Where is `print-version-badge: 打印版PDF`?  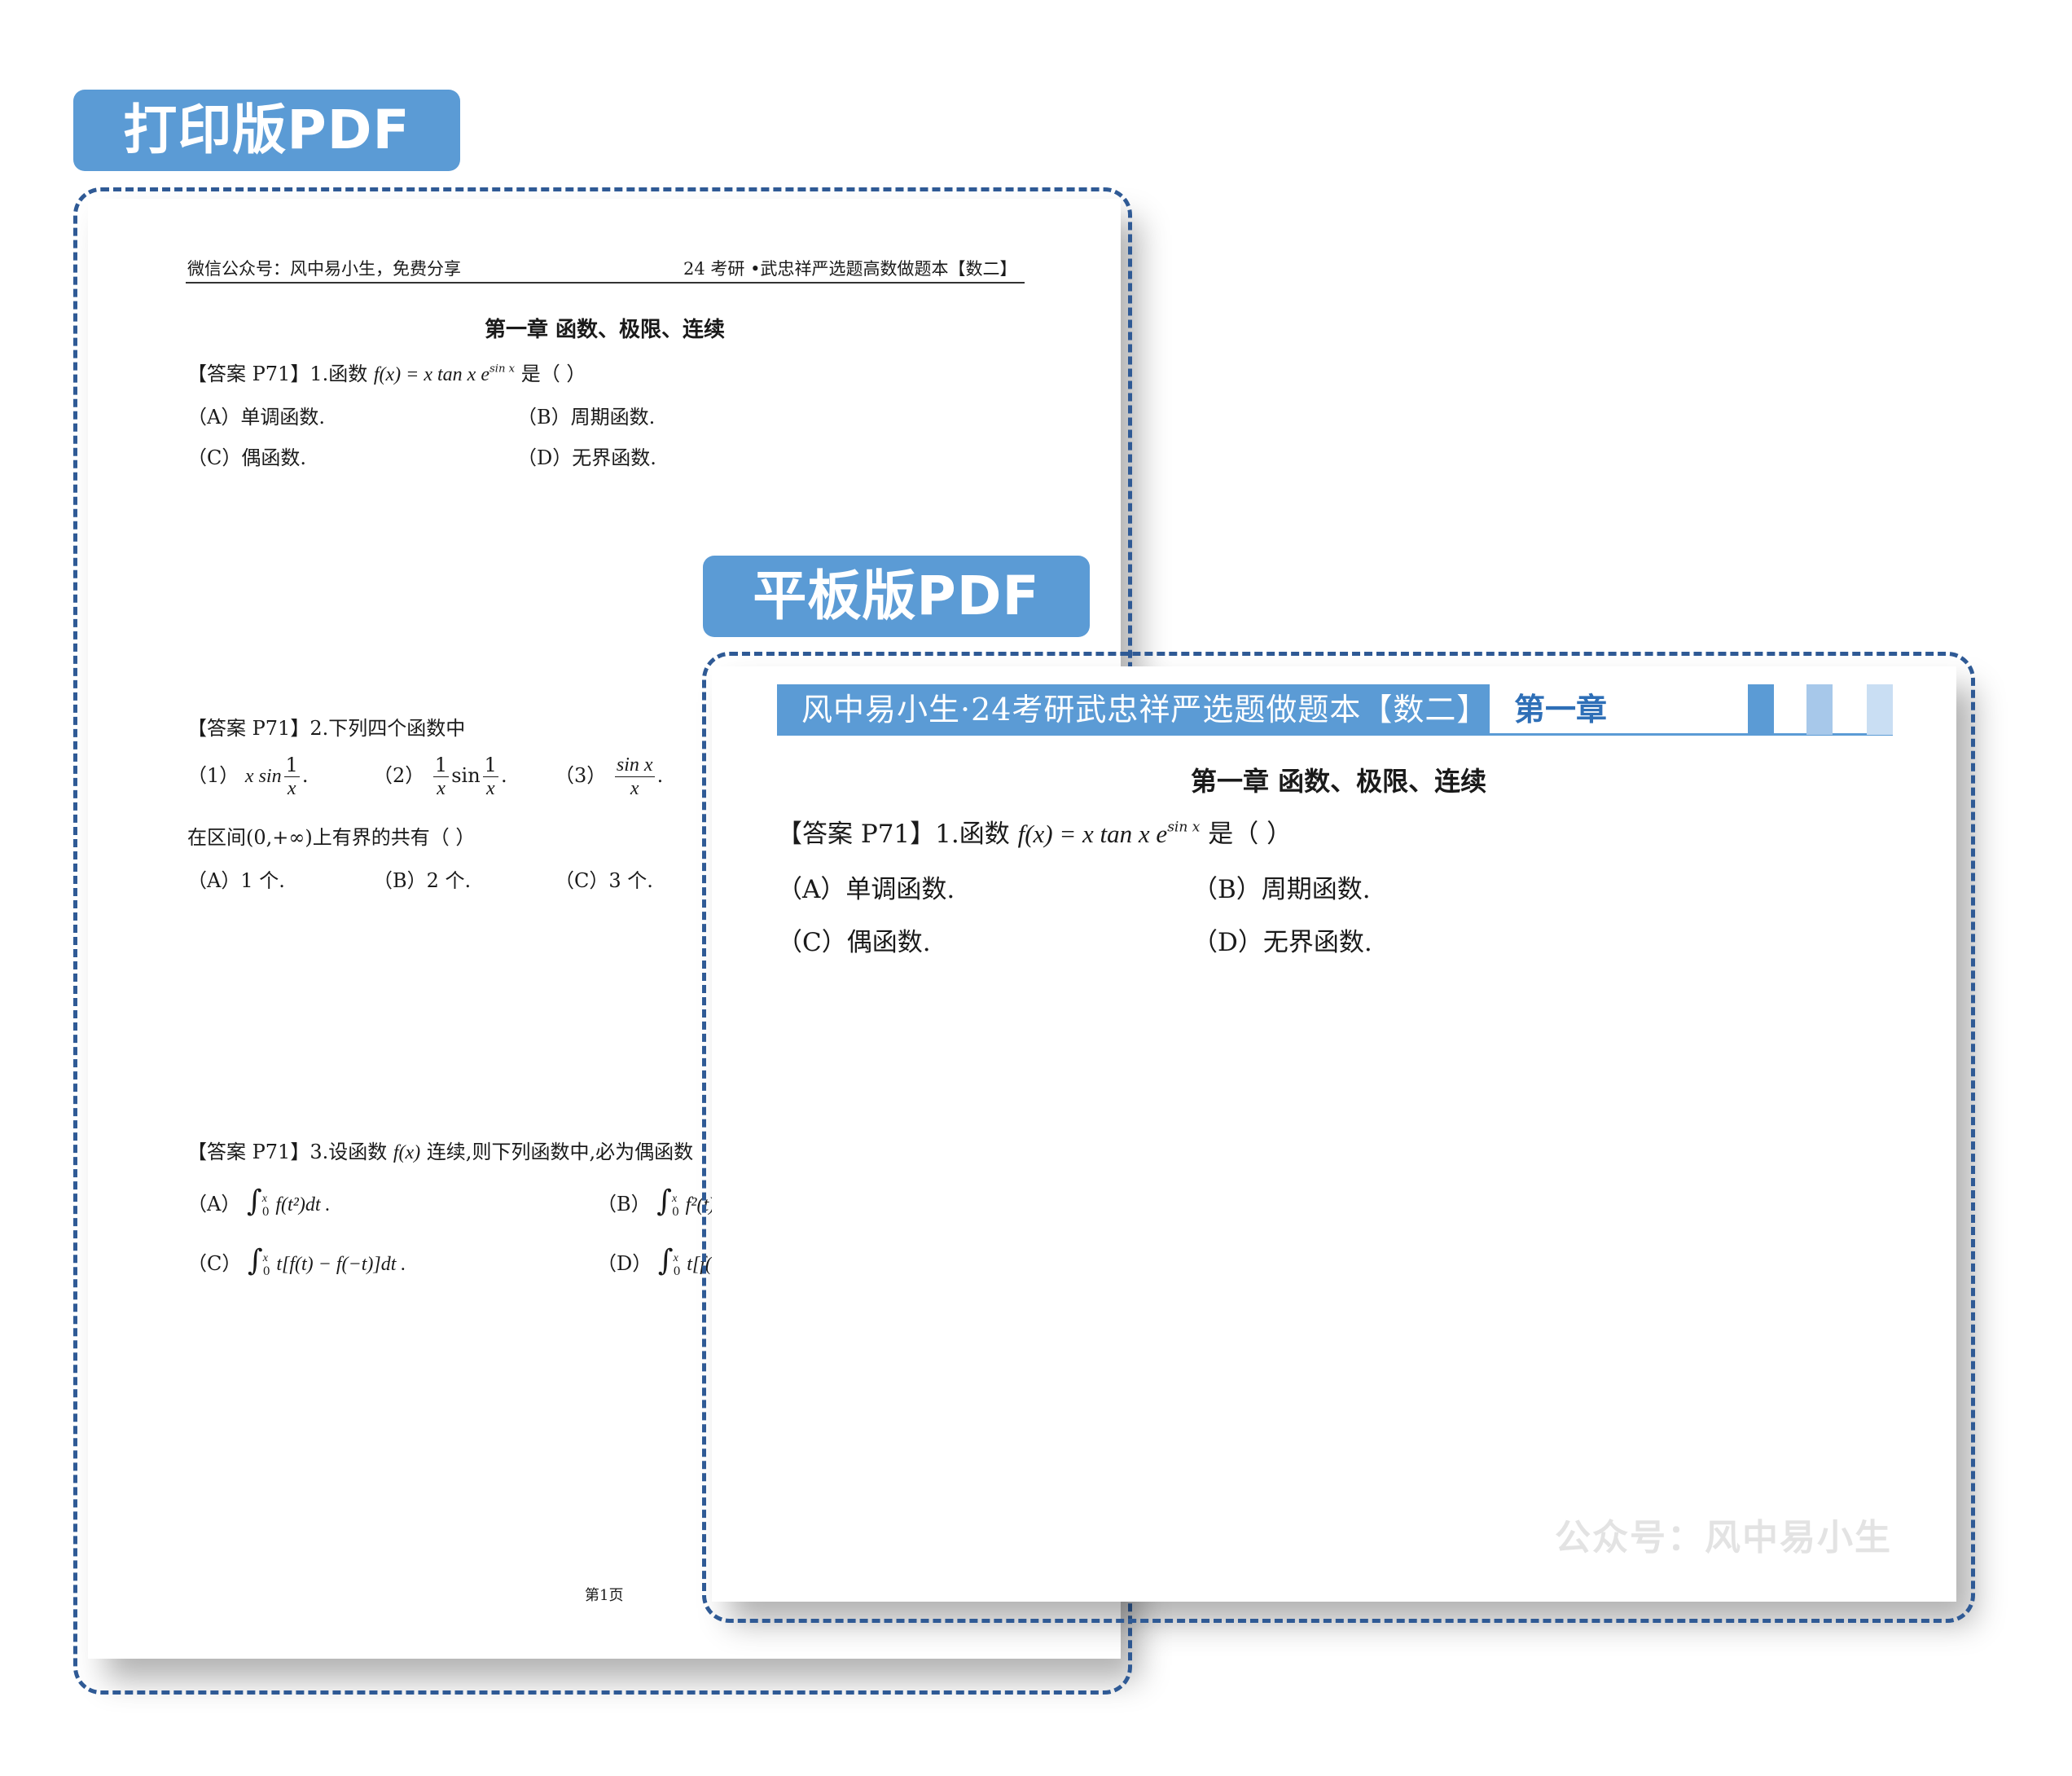 print-version-badge: 打印版PDF is located at coordinates (266, 130).